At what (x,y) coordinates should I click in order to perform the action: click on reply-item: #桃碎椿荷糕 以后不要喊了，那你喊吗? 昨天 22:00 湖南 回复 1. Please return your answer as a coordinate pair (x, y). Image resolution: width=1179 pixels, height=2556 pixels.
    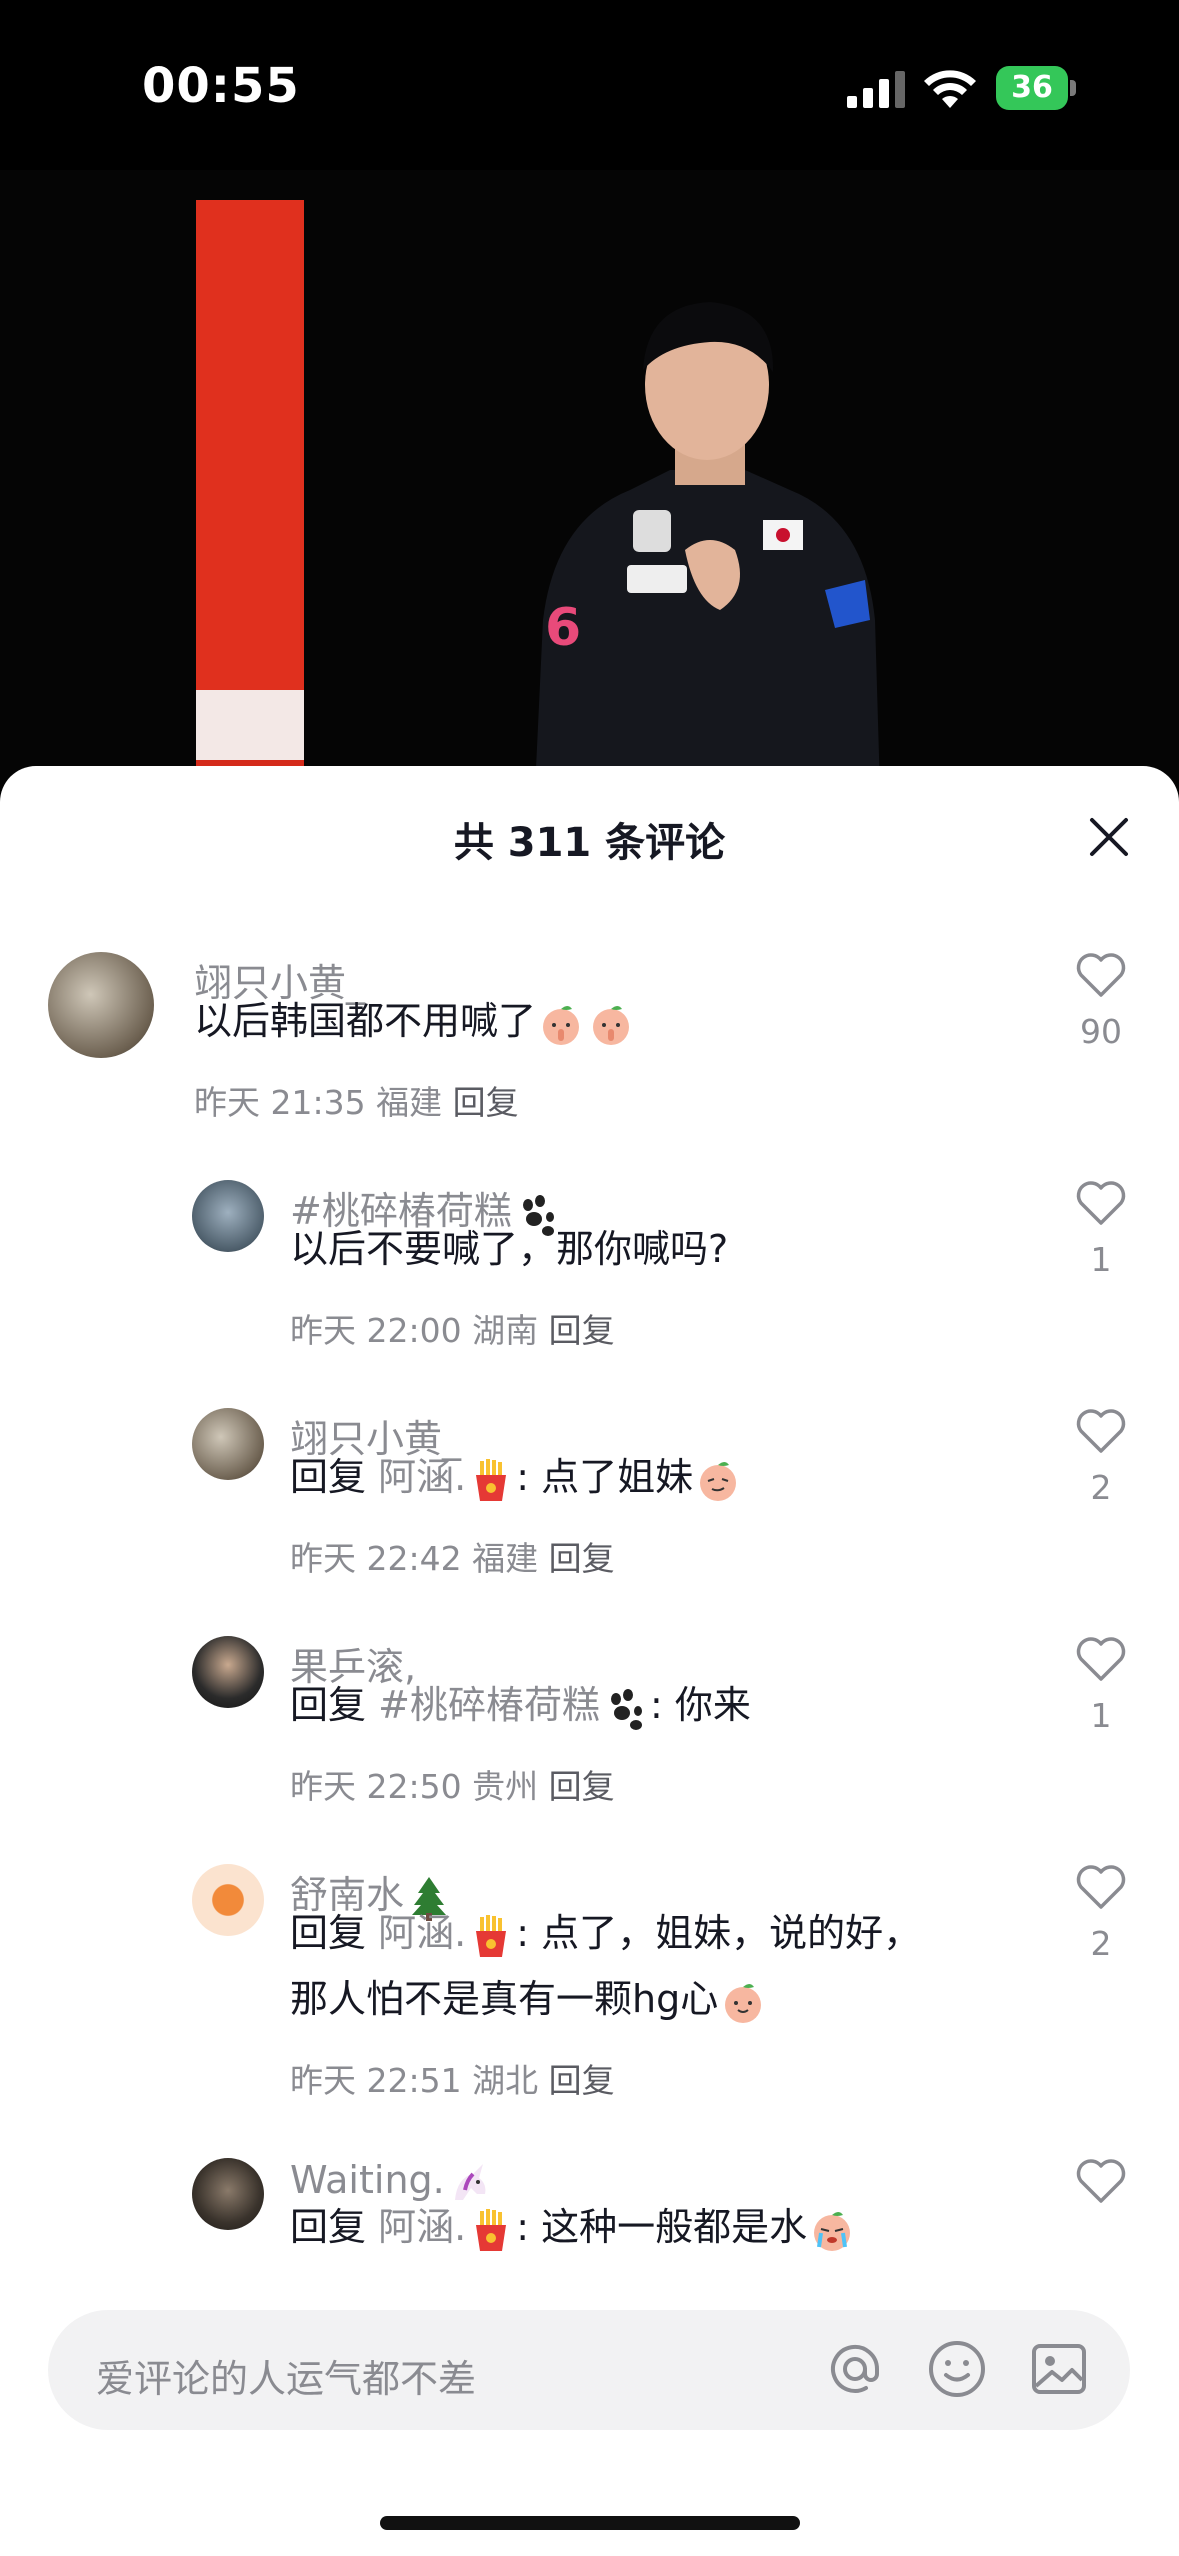
    Looking at the image, I should click on (589, 1280).